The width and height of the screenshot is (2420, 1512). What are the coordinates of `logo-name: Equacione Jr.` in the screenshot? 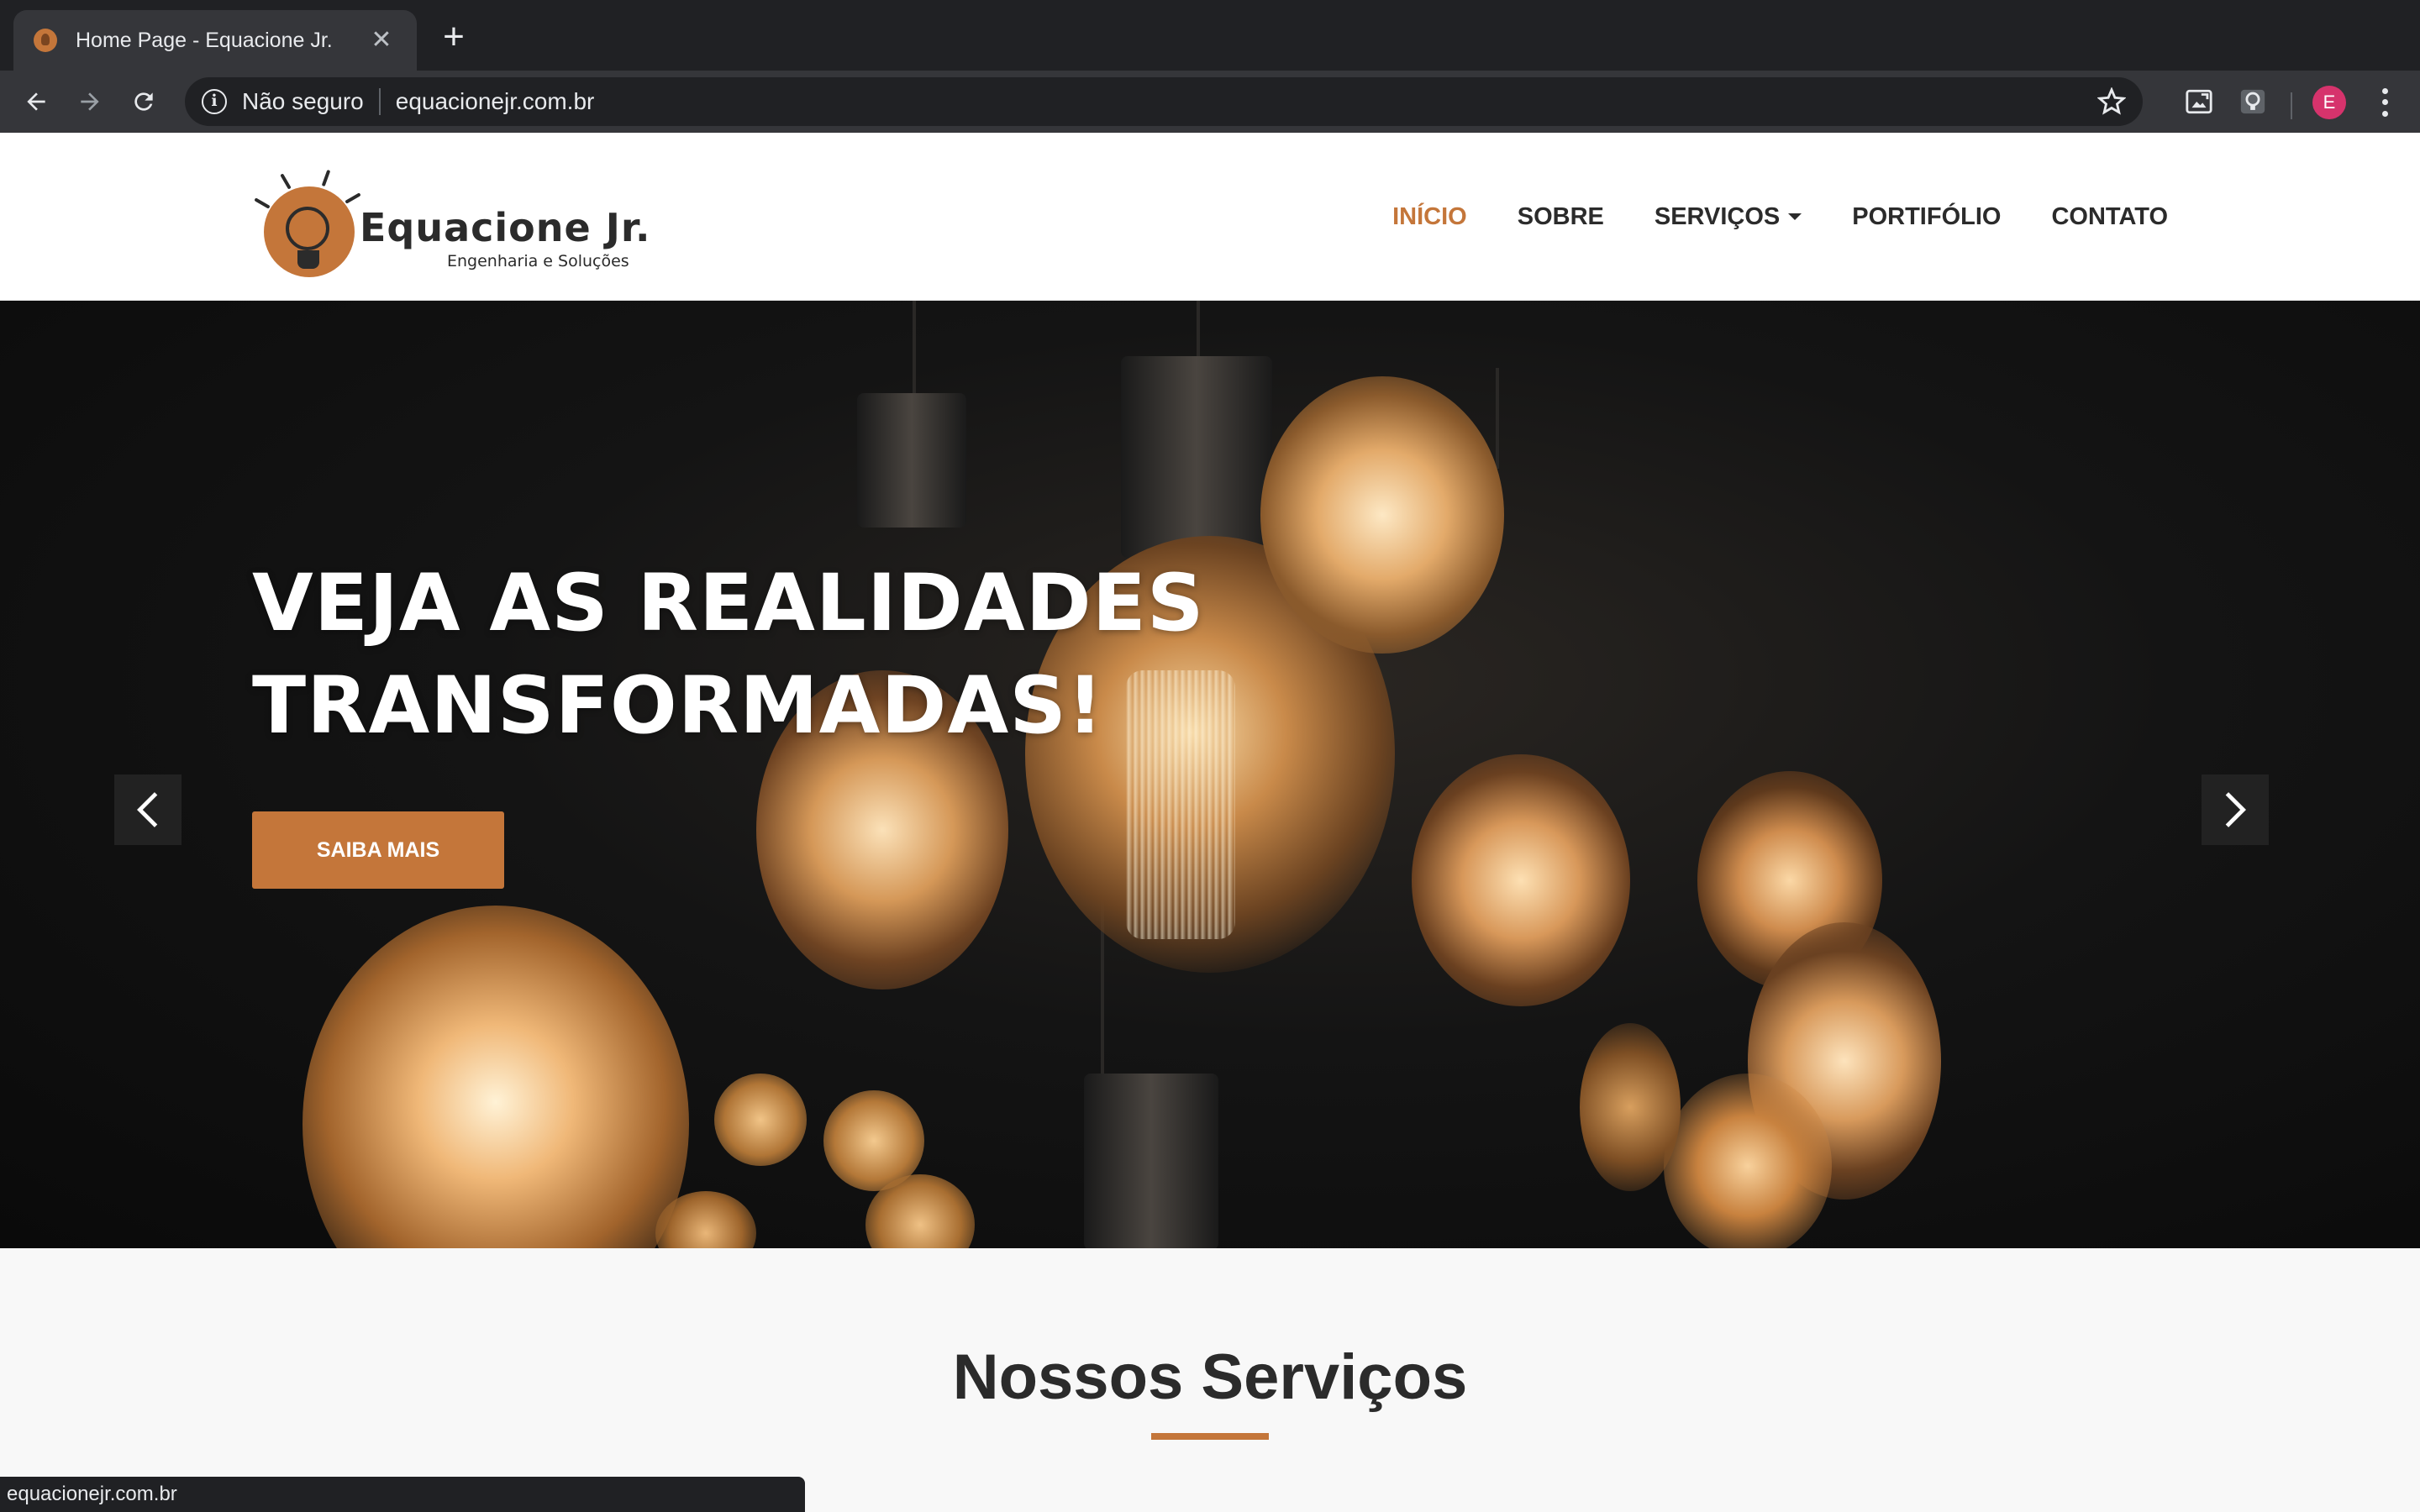 It's located at (506, 227).